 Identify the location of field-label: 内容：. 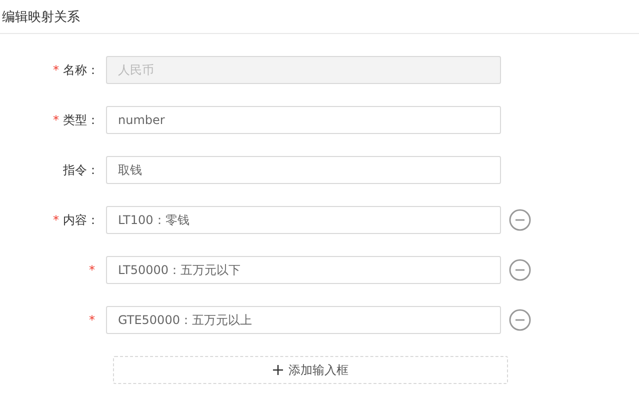
(81, 220).